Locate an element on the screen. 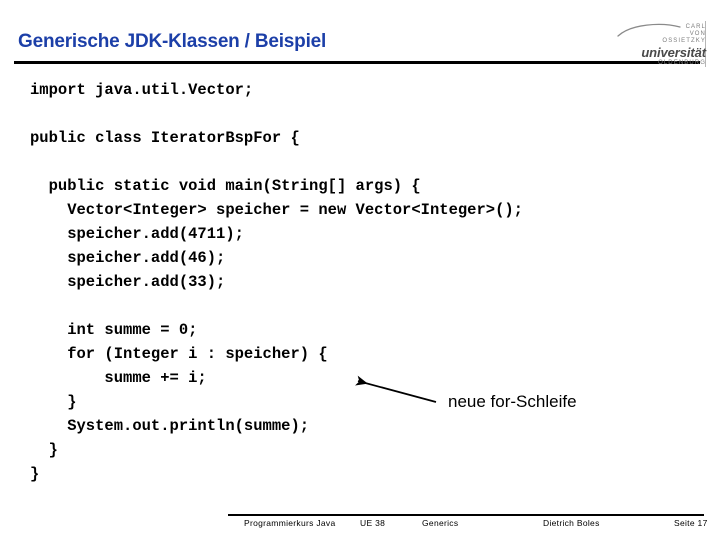 The width and height of the screenshot is (720, 540). annotation-arrow-icon is located at coordinates (396, 389).